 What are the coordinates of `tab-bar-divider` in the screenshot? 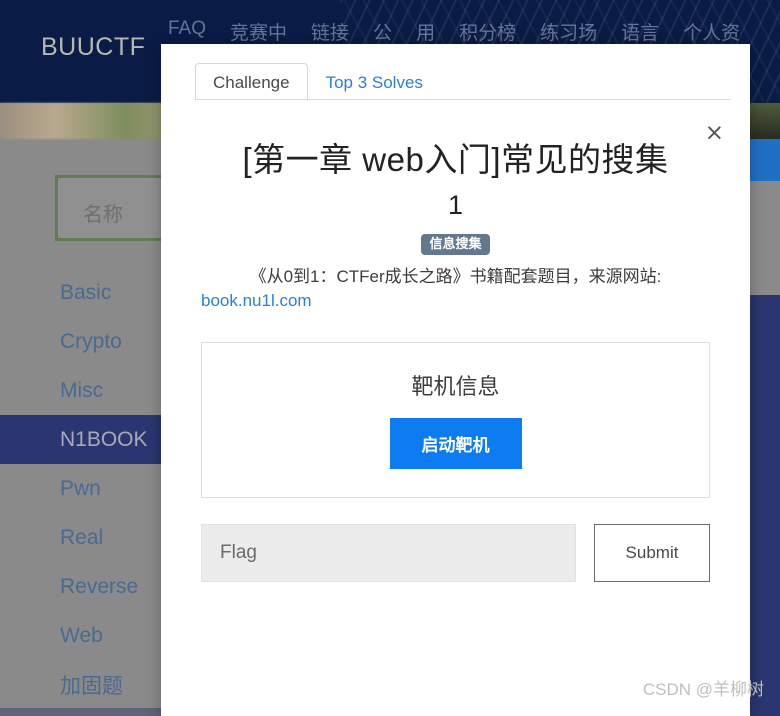 It's located at (462, 99).